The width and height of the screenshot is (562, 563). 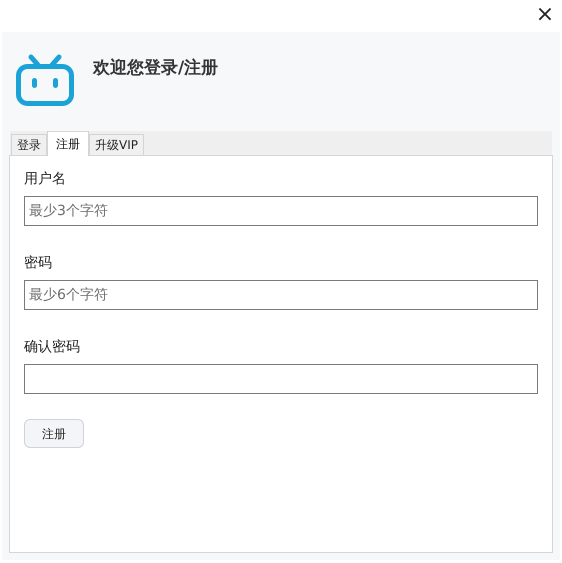 I want to click on welcome-title: 欢迎您登录/注册, so click(x=155, y=68).